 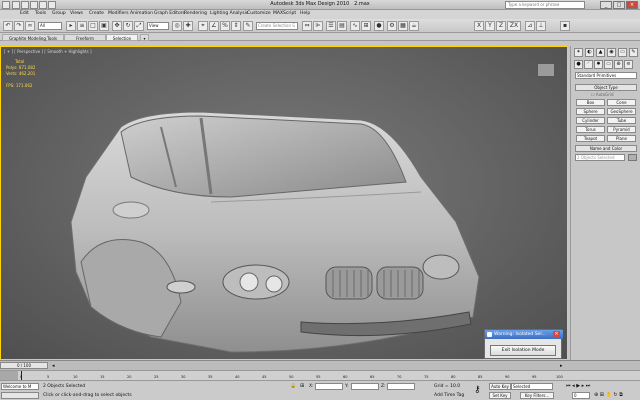 What do you see at coordinates (621, 111) in the screenshot?
I see `geosphere-button: GeoSphere` at bounding box center [621, 111].